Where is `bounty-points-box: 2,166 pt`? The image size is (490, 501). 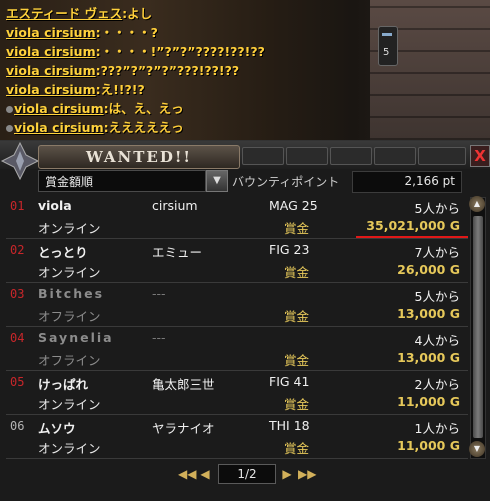 bounty-points-box: 2,166 pt is located at coordinates (407, 182).